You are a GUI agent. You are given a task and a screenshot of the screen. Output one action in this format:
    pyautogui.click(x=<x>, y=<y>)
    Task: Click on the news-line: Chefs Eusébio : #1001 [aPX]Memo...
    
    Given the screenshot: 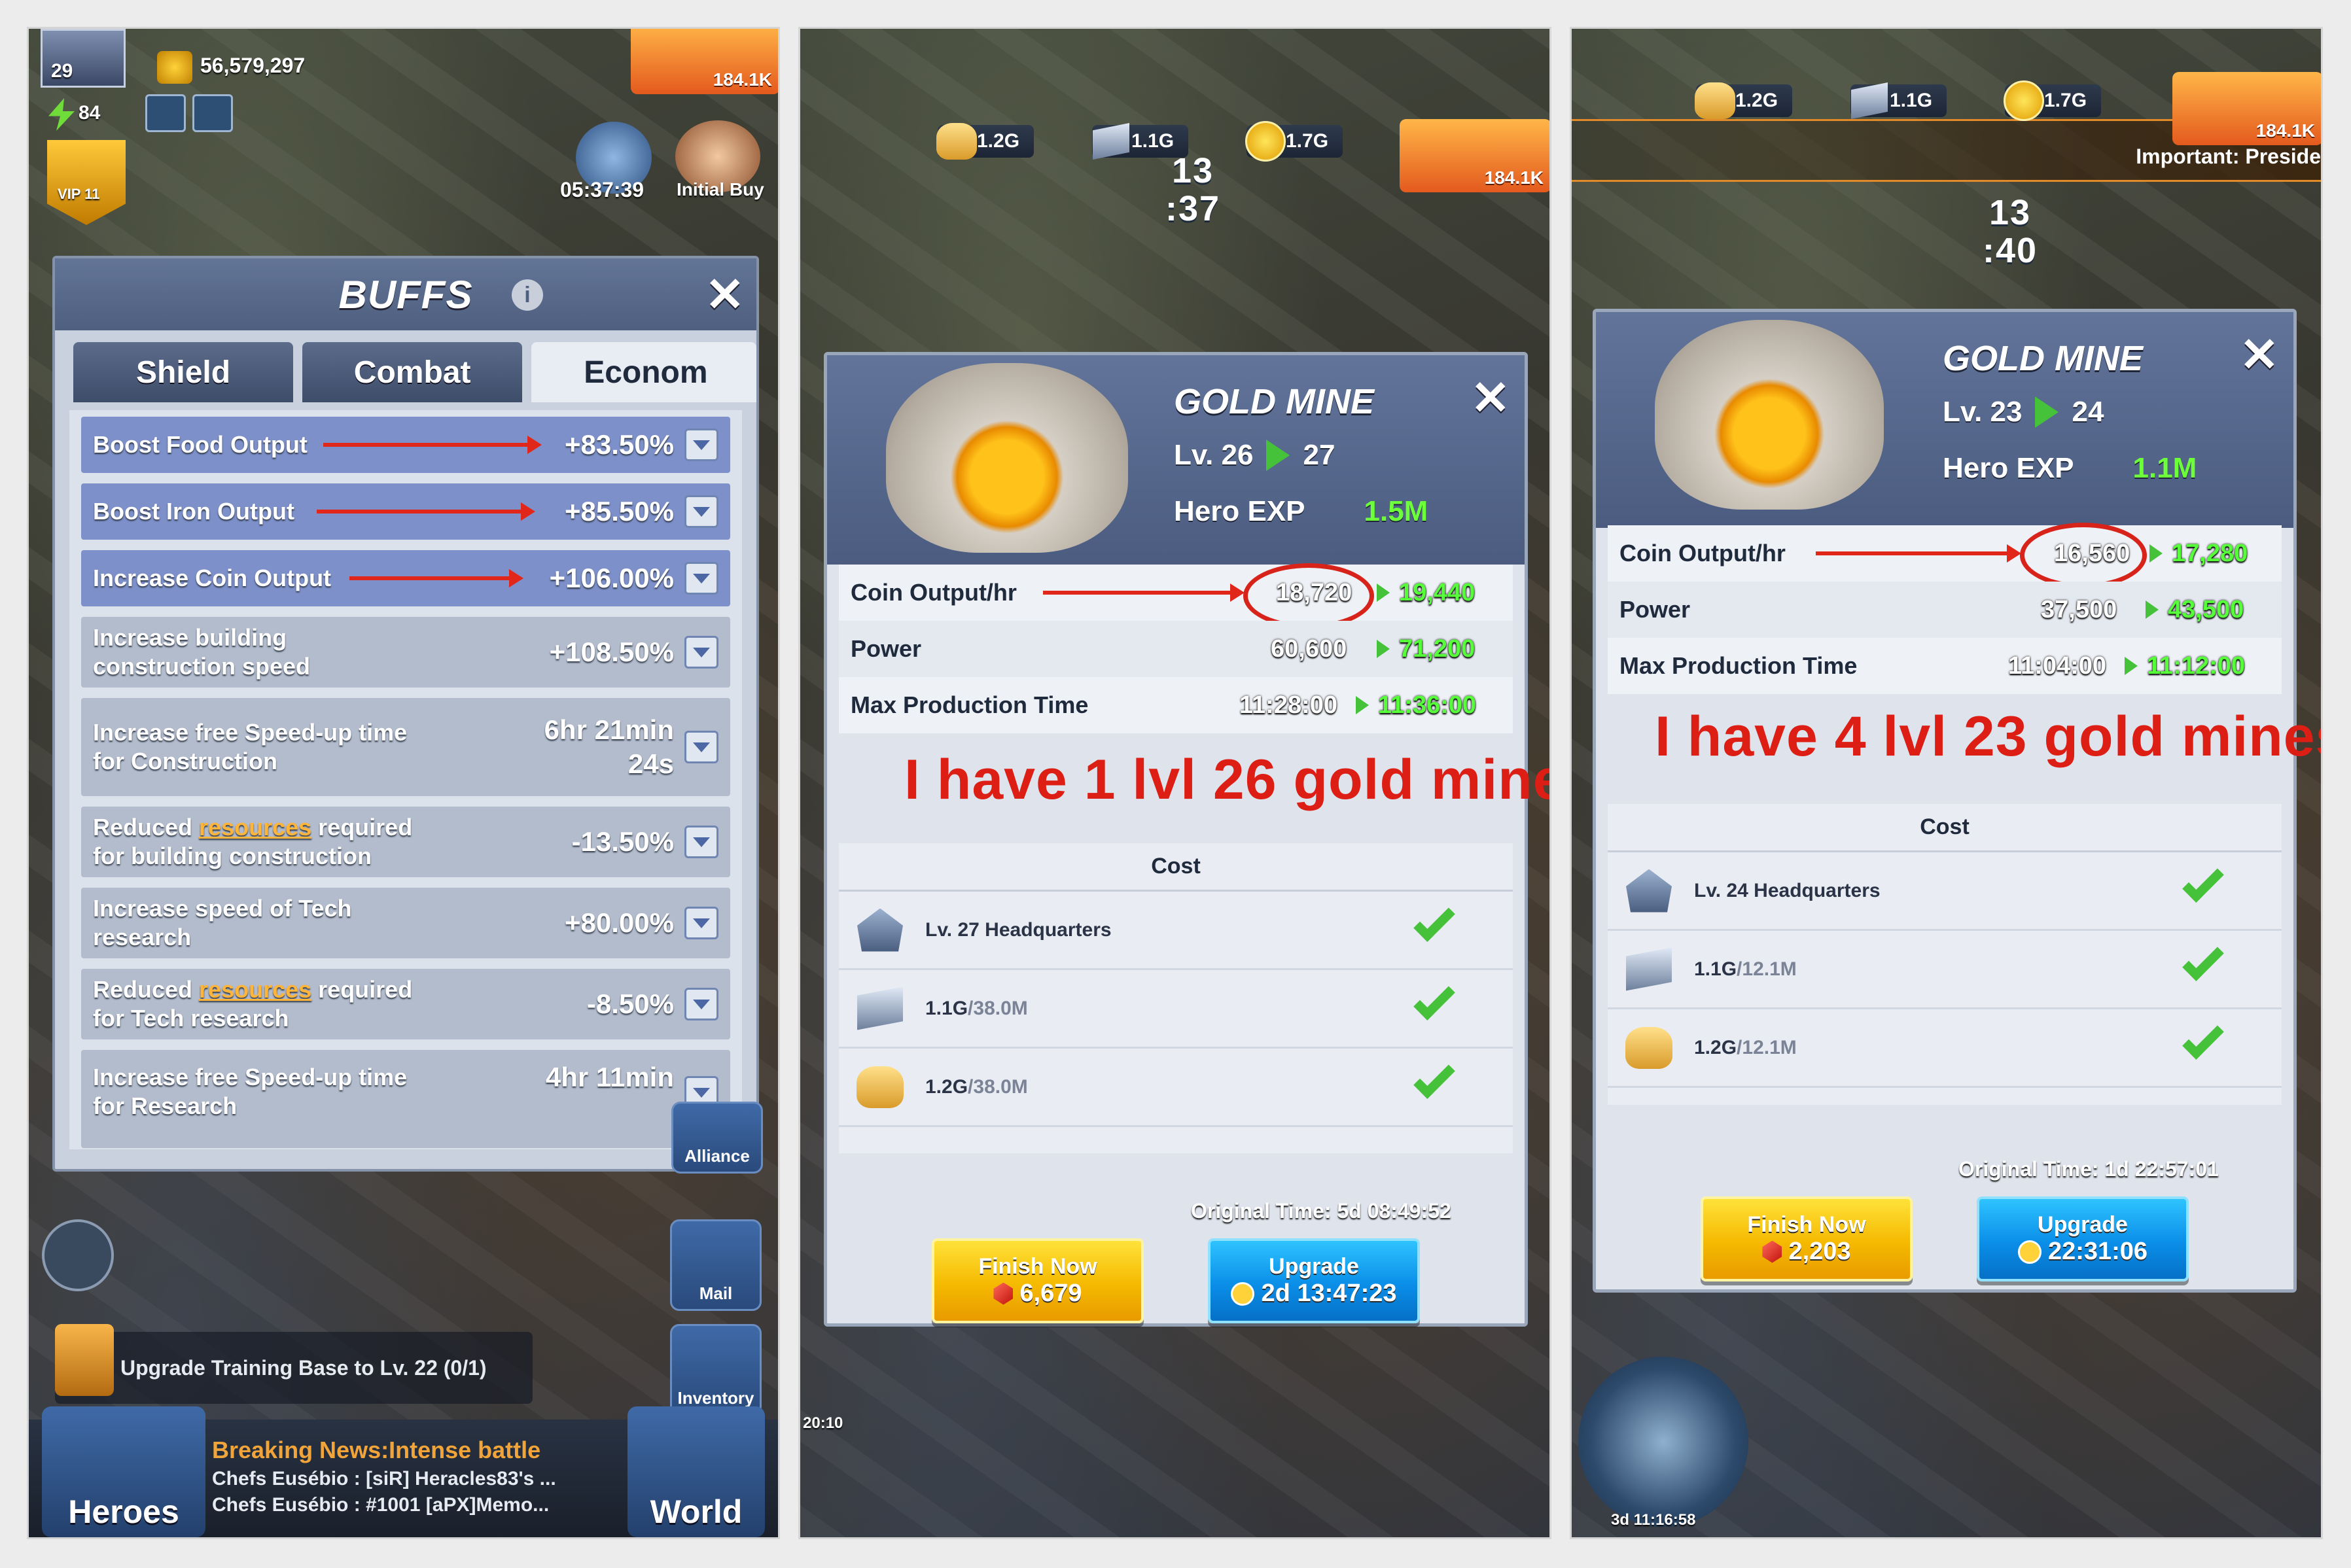 What is the action you would take?
    pyautogui.click(x=381, y=1505)
    